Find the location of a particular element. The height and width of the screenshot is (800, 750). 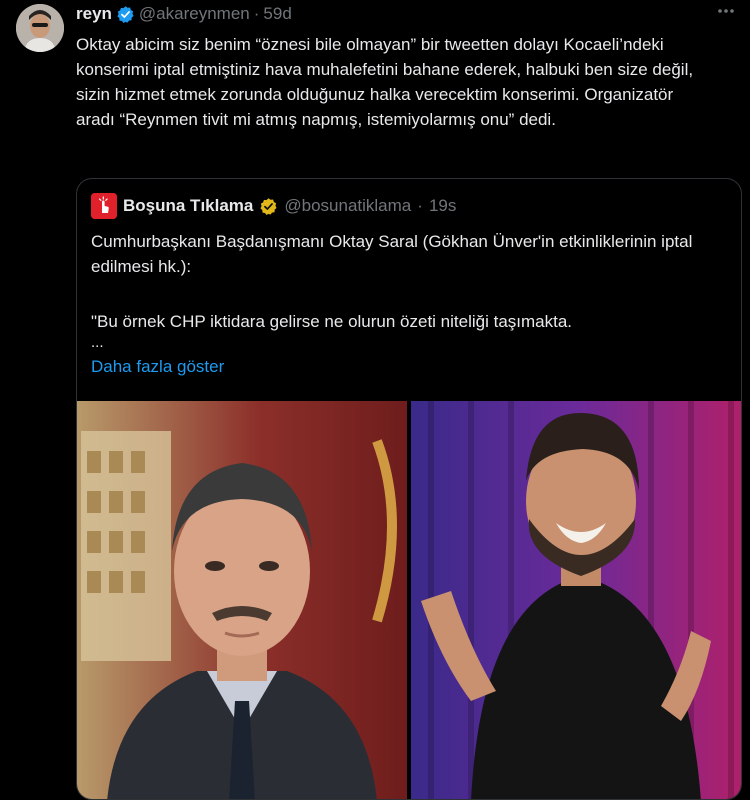

display-name: reyn is located at coordinates (94, 14).